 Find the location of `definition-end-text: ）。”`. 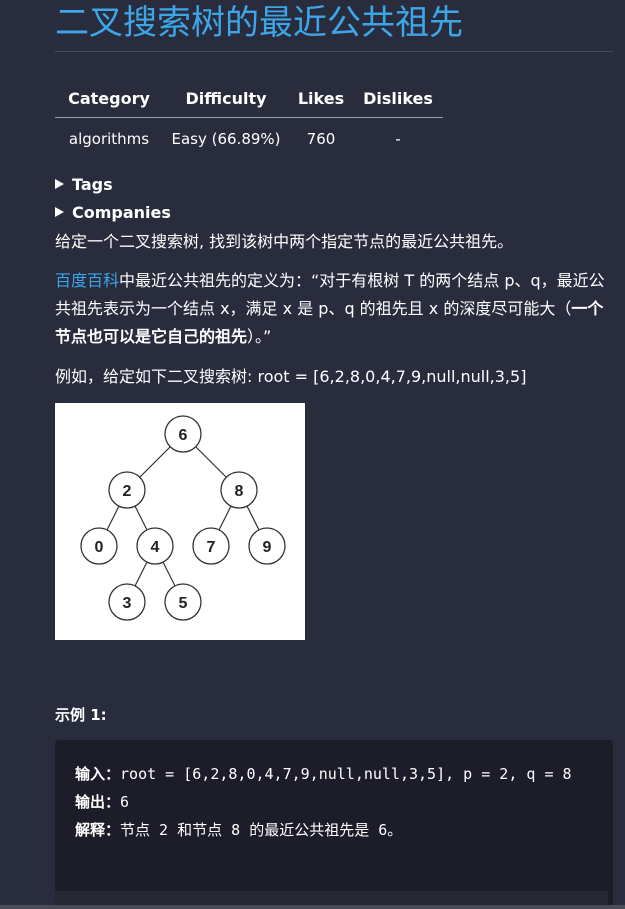

definition-end-text: ）。” is located at coordinates (259, 336).